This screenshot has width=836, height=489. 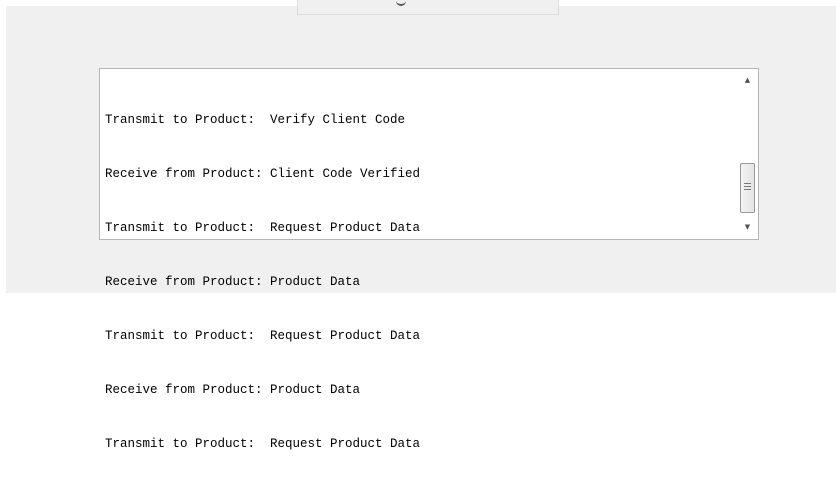 What do you see at coordinates (747, 227) in the screenshot?
I see `scroll-down-arrow-icon: ▼` at bounding box center [747, 227].